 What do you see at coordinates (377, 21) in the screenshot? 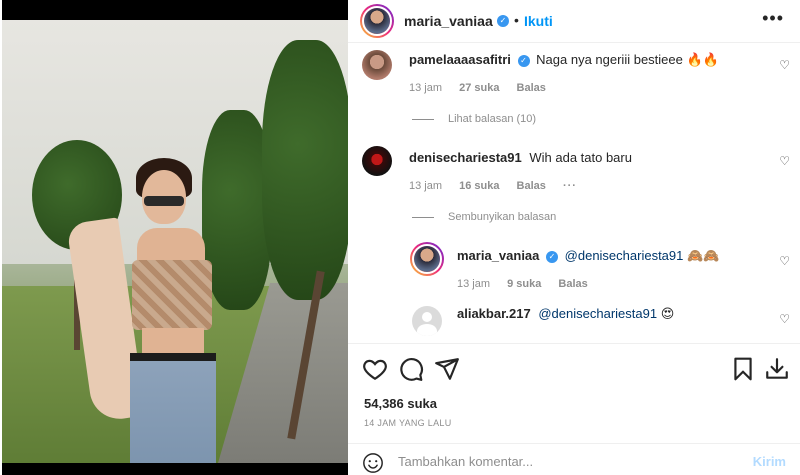
I see `author-avatar` at bounding box center [377, 21].